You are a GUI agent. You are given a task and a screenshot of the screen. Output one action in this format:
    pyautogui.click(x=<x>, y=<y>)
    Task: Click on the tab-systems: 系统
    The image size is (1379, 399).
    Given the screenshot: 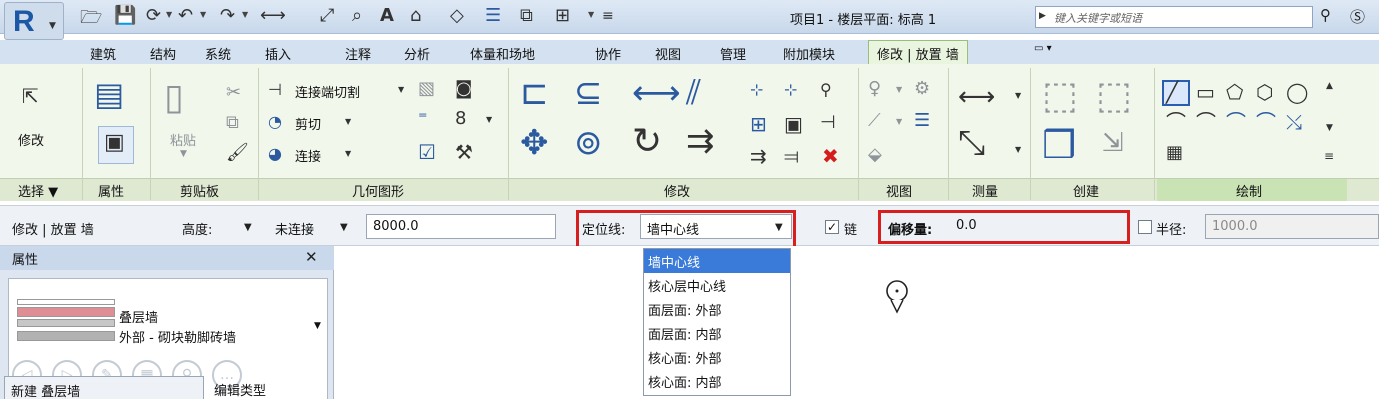 What is the action you would take?
    pyautogui.click(x=218, y=53)
    